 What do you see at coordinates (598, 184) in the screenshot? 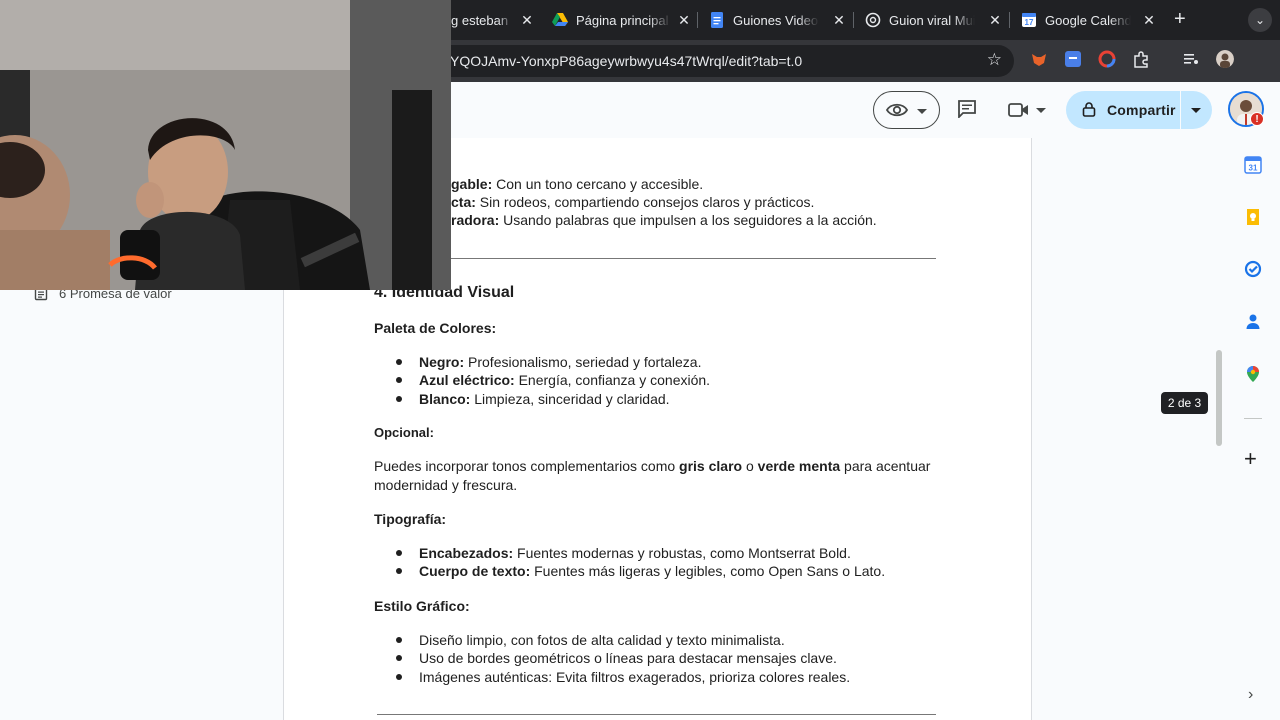
I see `doc-text: Con un tono cercano y accesible.` at bounding box center [598, 184].